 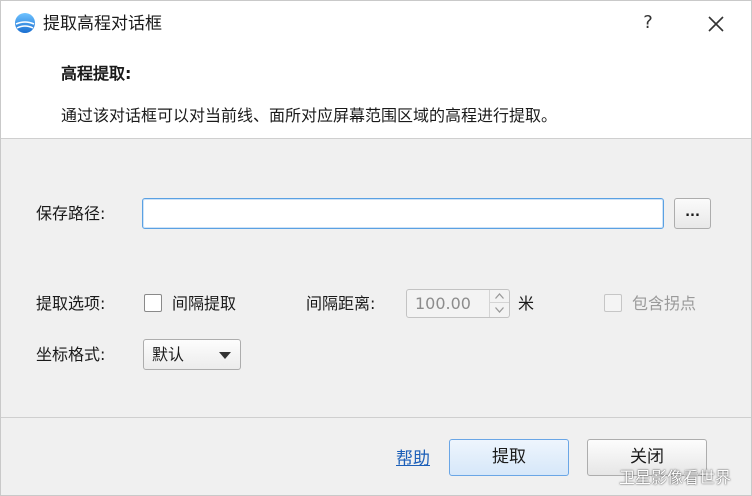 What do you see at coordinates (613, 303) in the screenshot?
I see `include-turn-points-checkbox` at bounding box center [613, 303].